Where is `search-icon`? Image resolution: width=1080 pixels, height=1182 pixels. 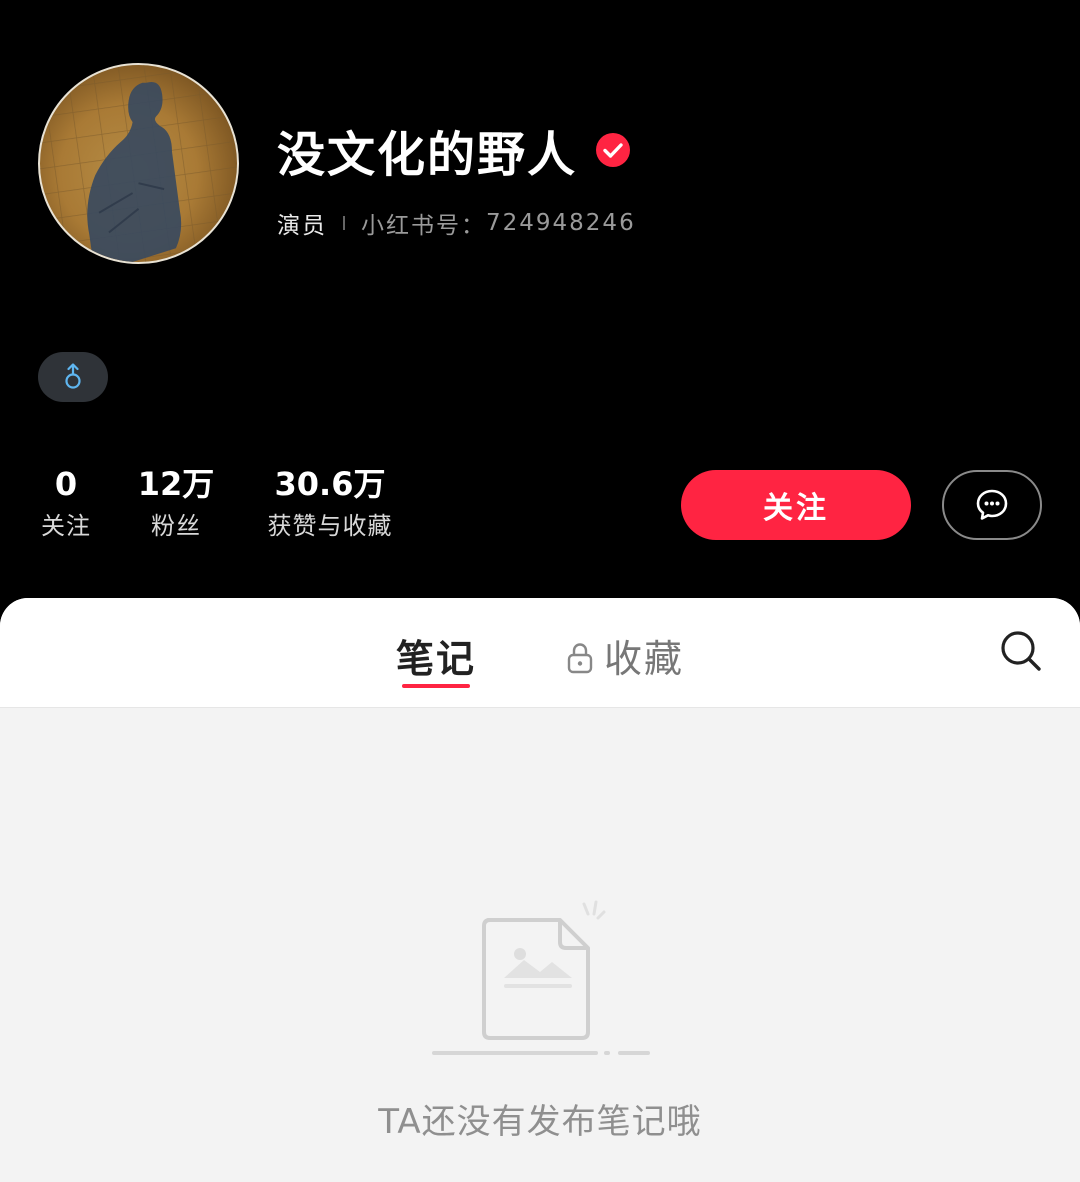
search-icon is located at coordinates (1021, 651).